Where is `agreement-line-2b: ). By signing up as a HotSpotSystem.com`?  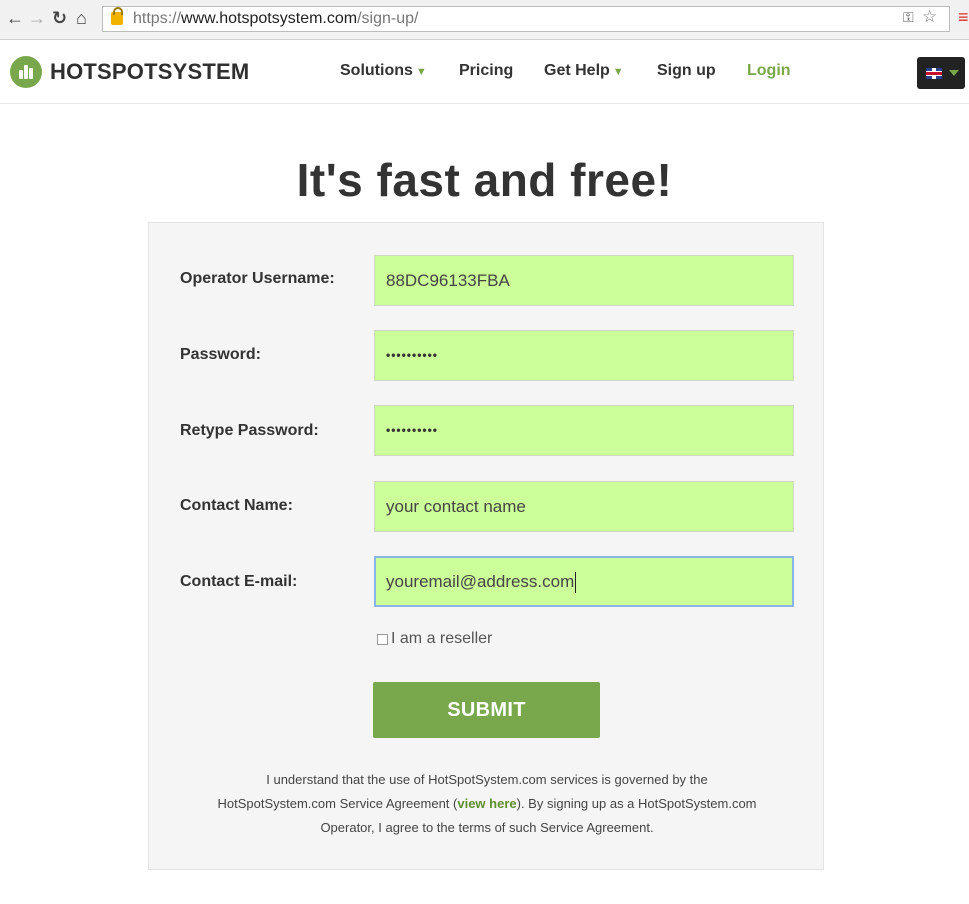 agreement-line-2b: ). By signing up as a HotSpotSystem.com is located at coordinates (636, 803).